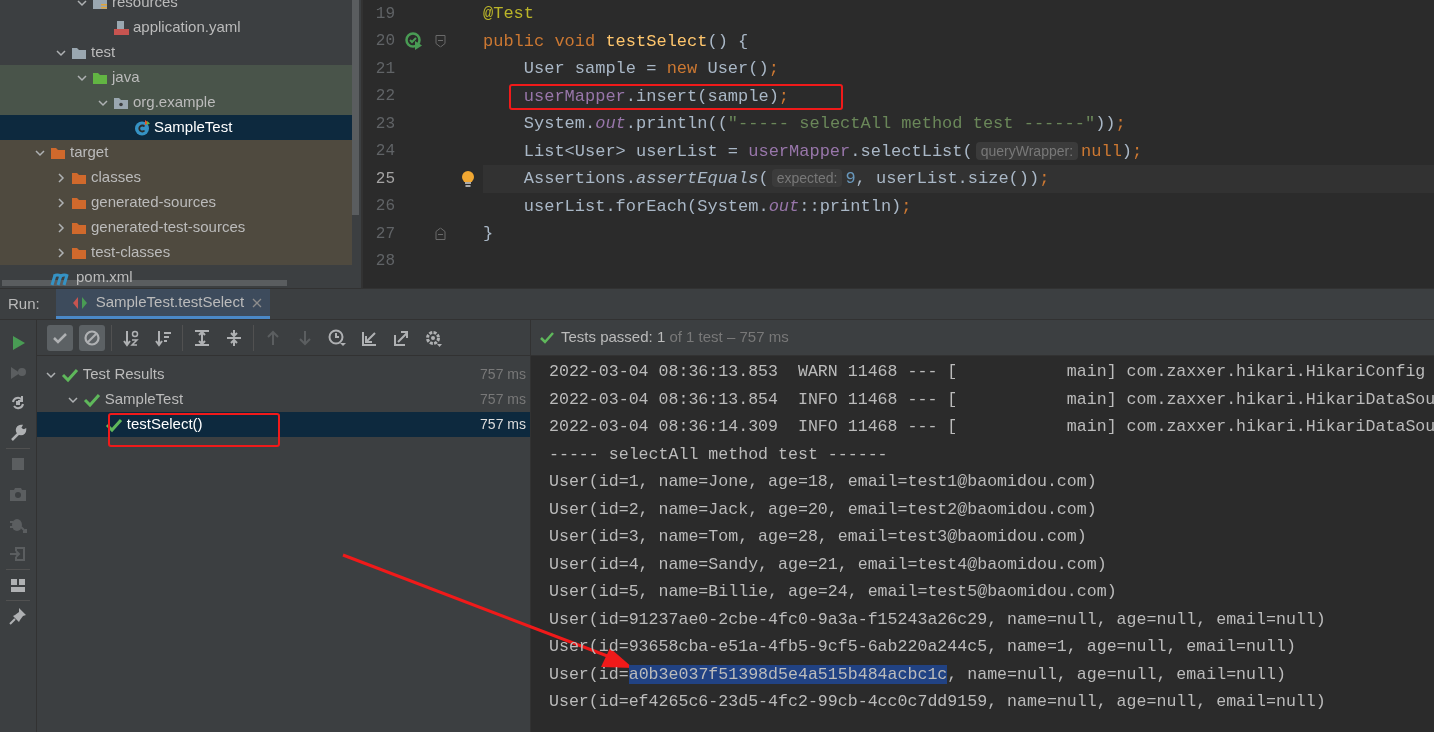 This screenshot has height=732, width=1434. What do you see at coordinates (384, 262) in the screenshot?
I see `line-number: 28` at bounding box center [384, 262].